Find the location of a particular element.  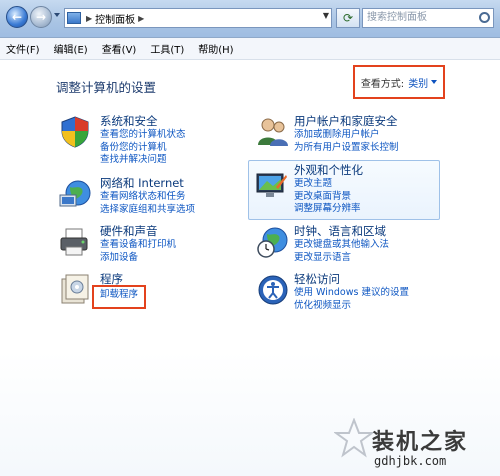

category-ease-of-access: 轻松访问 使用 Windows 建议的设置 优化视频显示 is located at coordinates (351, 291).